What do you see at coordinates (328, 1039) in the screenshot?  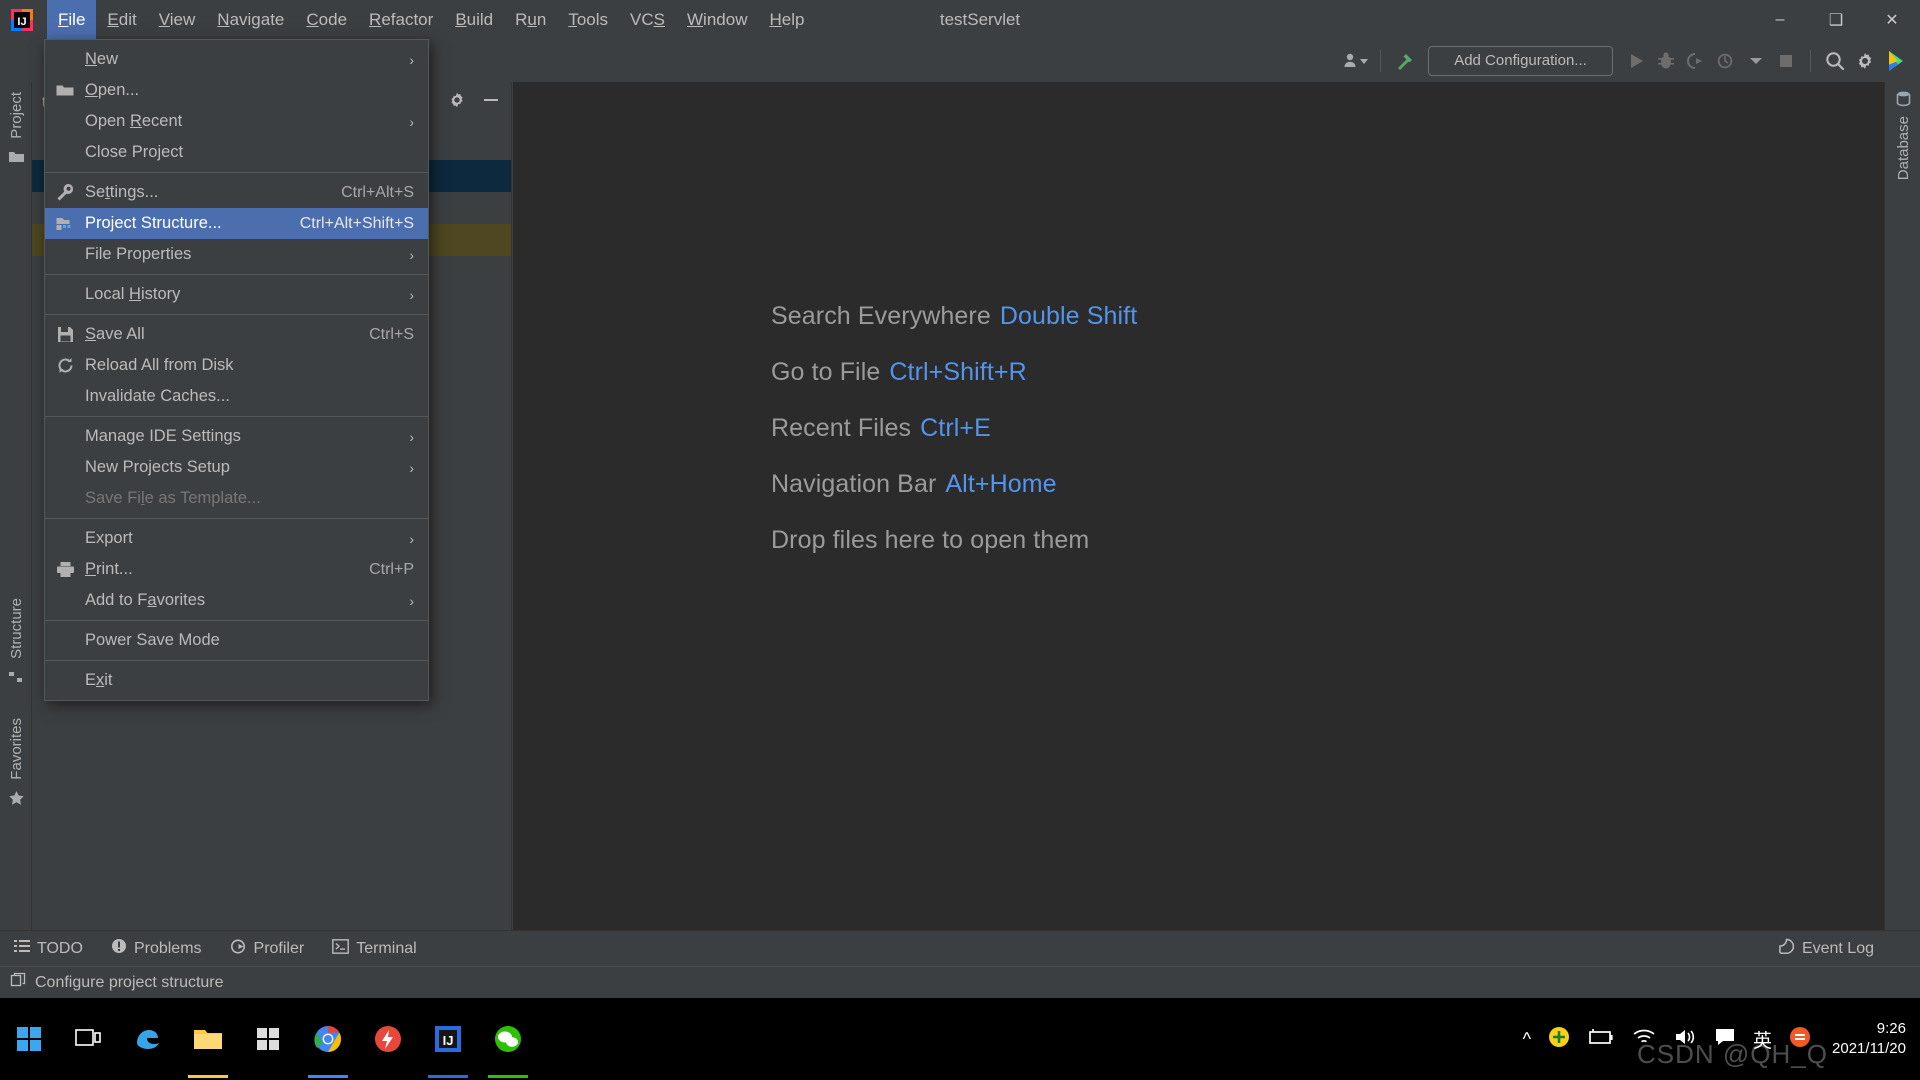 I see `chrome-icon` at bounding box center [328, 1039].